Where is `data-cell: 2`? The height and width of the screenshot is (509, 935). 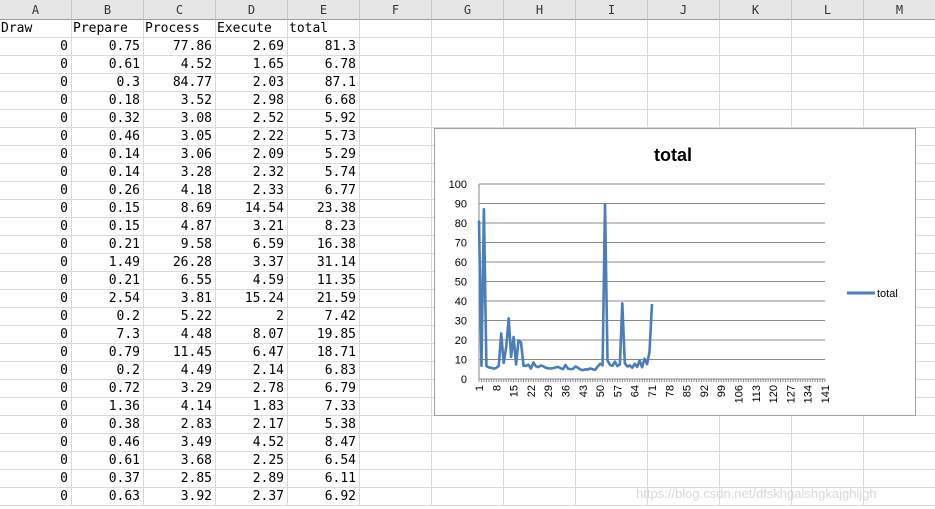 data-cell: 2 is located at coordinates (252, 317).